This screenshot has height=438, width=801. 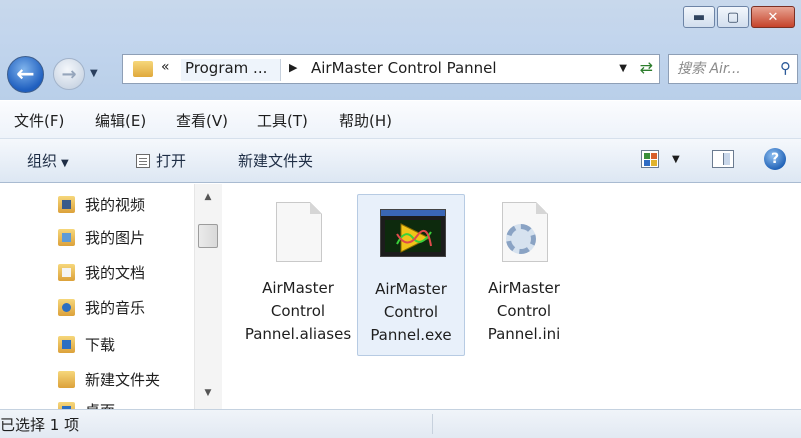 I want to click on minimize-button: ▬, so click(x=699, y=17).